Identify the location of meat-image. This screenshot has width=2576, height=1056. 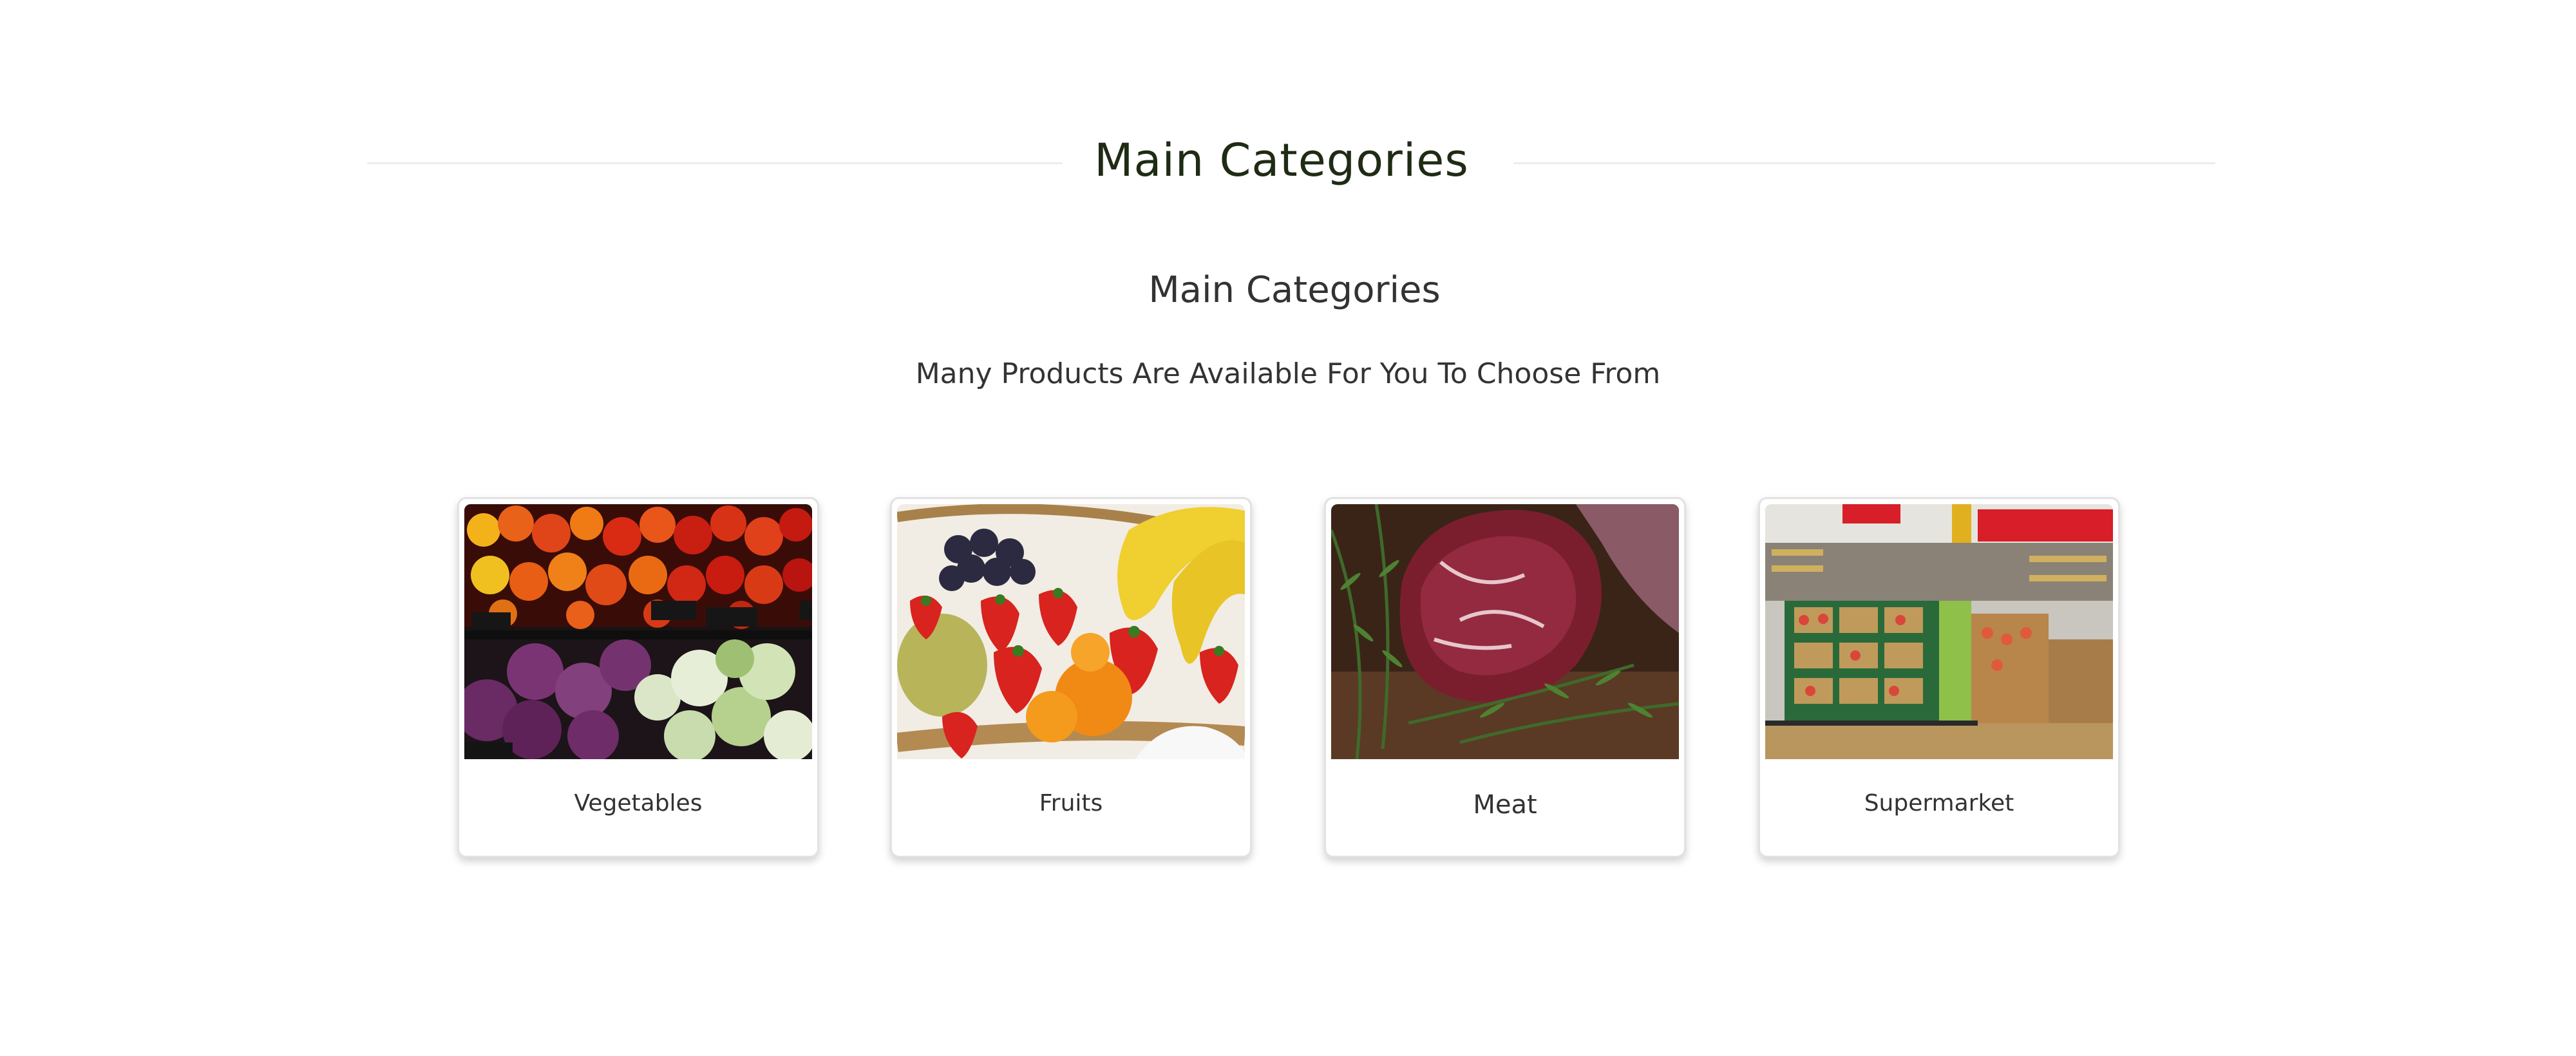
(1505, 631).